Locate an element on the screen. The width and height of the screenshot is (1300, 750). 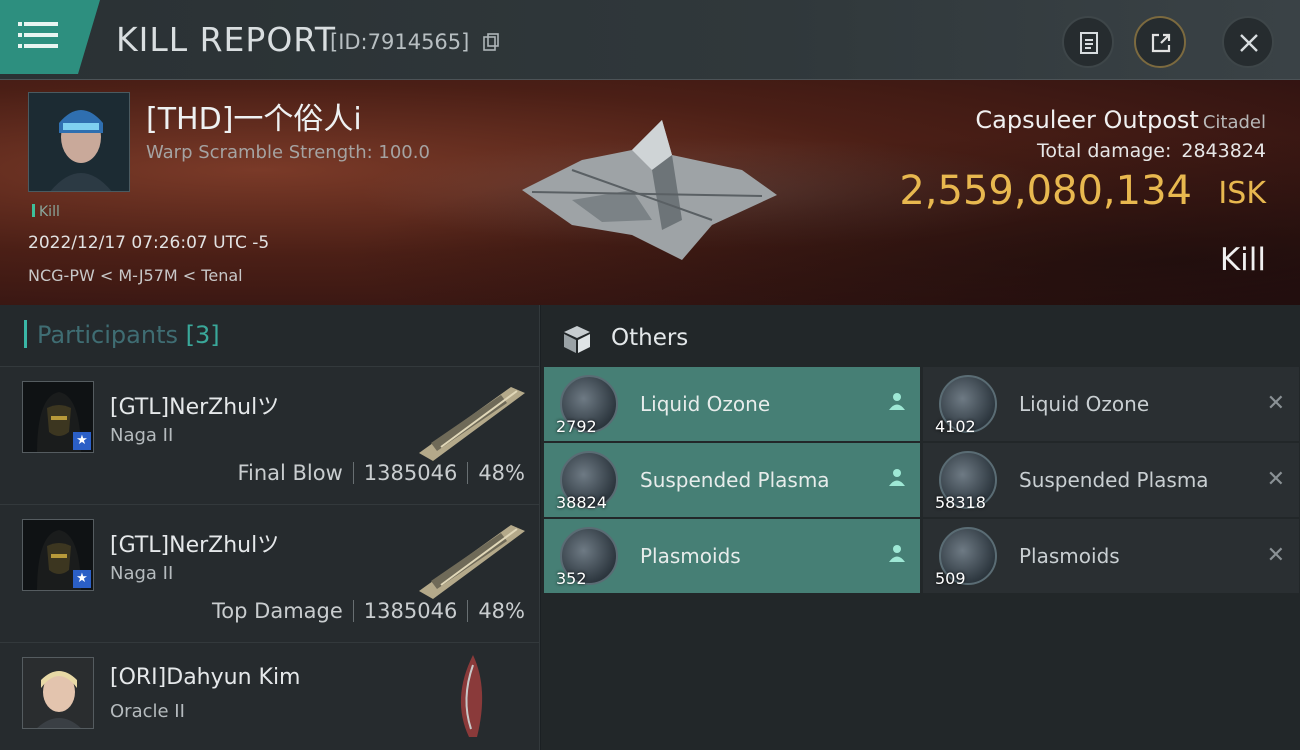
others-header: Others is located at coordinates (920, 336).